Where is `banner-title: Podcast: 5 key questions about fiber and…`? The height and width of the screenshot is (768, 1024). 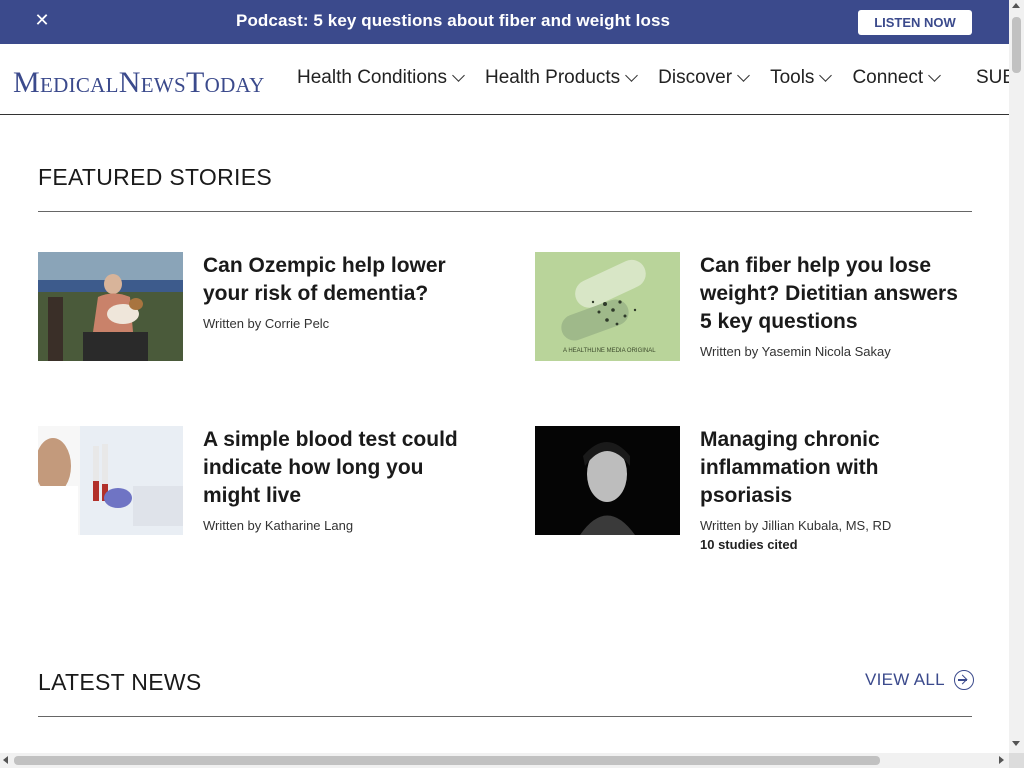
banner-title: Podcast: 5 key questions about fiber and… is located at coordinates (453, 21).